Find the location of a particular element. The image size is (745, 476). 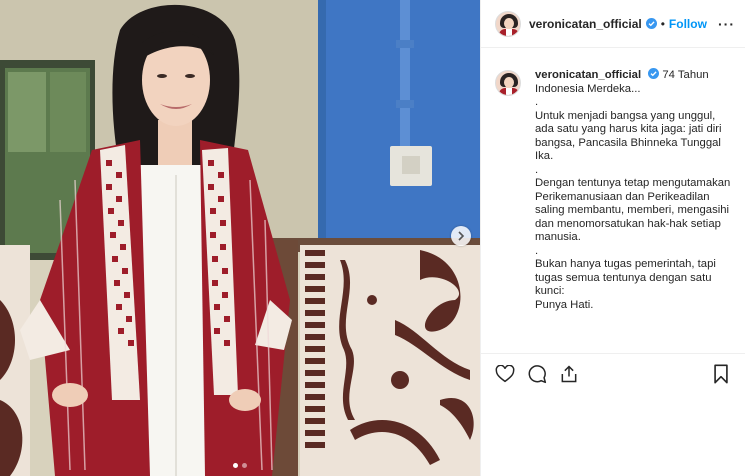

carousel-dot-active is located at coordinates (235, 465).